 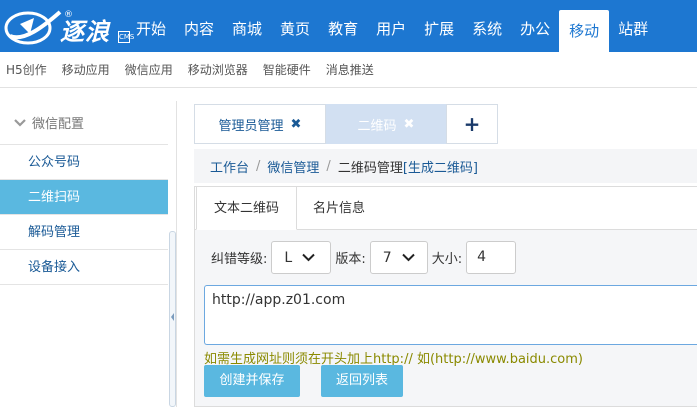 I want to click on nav-item-start: 开始, so click(x=151, y=26).